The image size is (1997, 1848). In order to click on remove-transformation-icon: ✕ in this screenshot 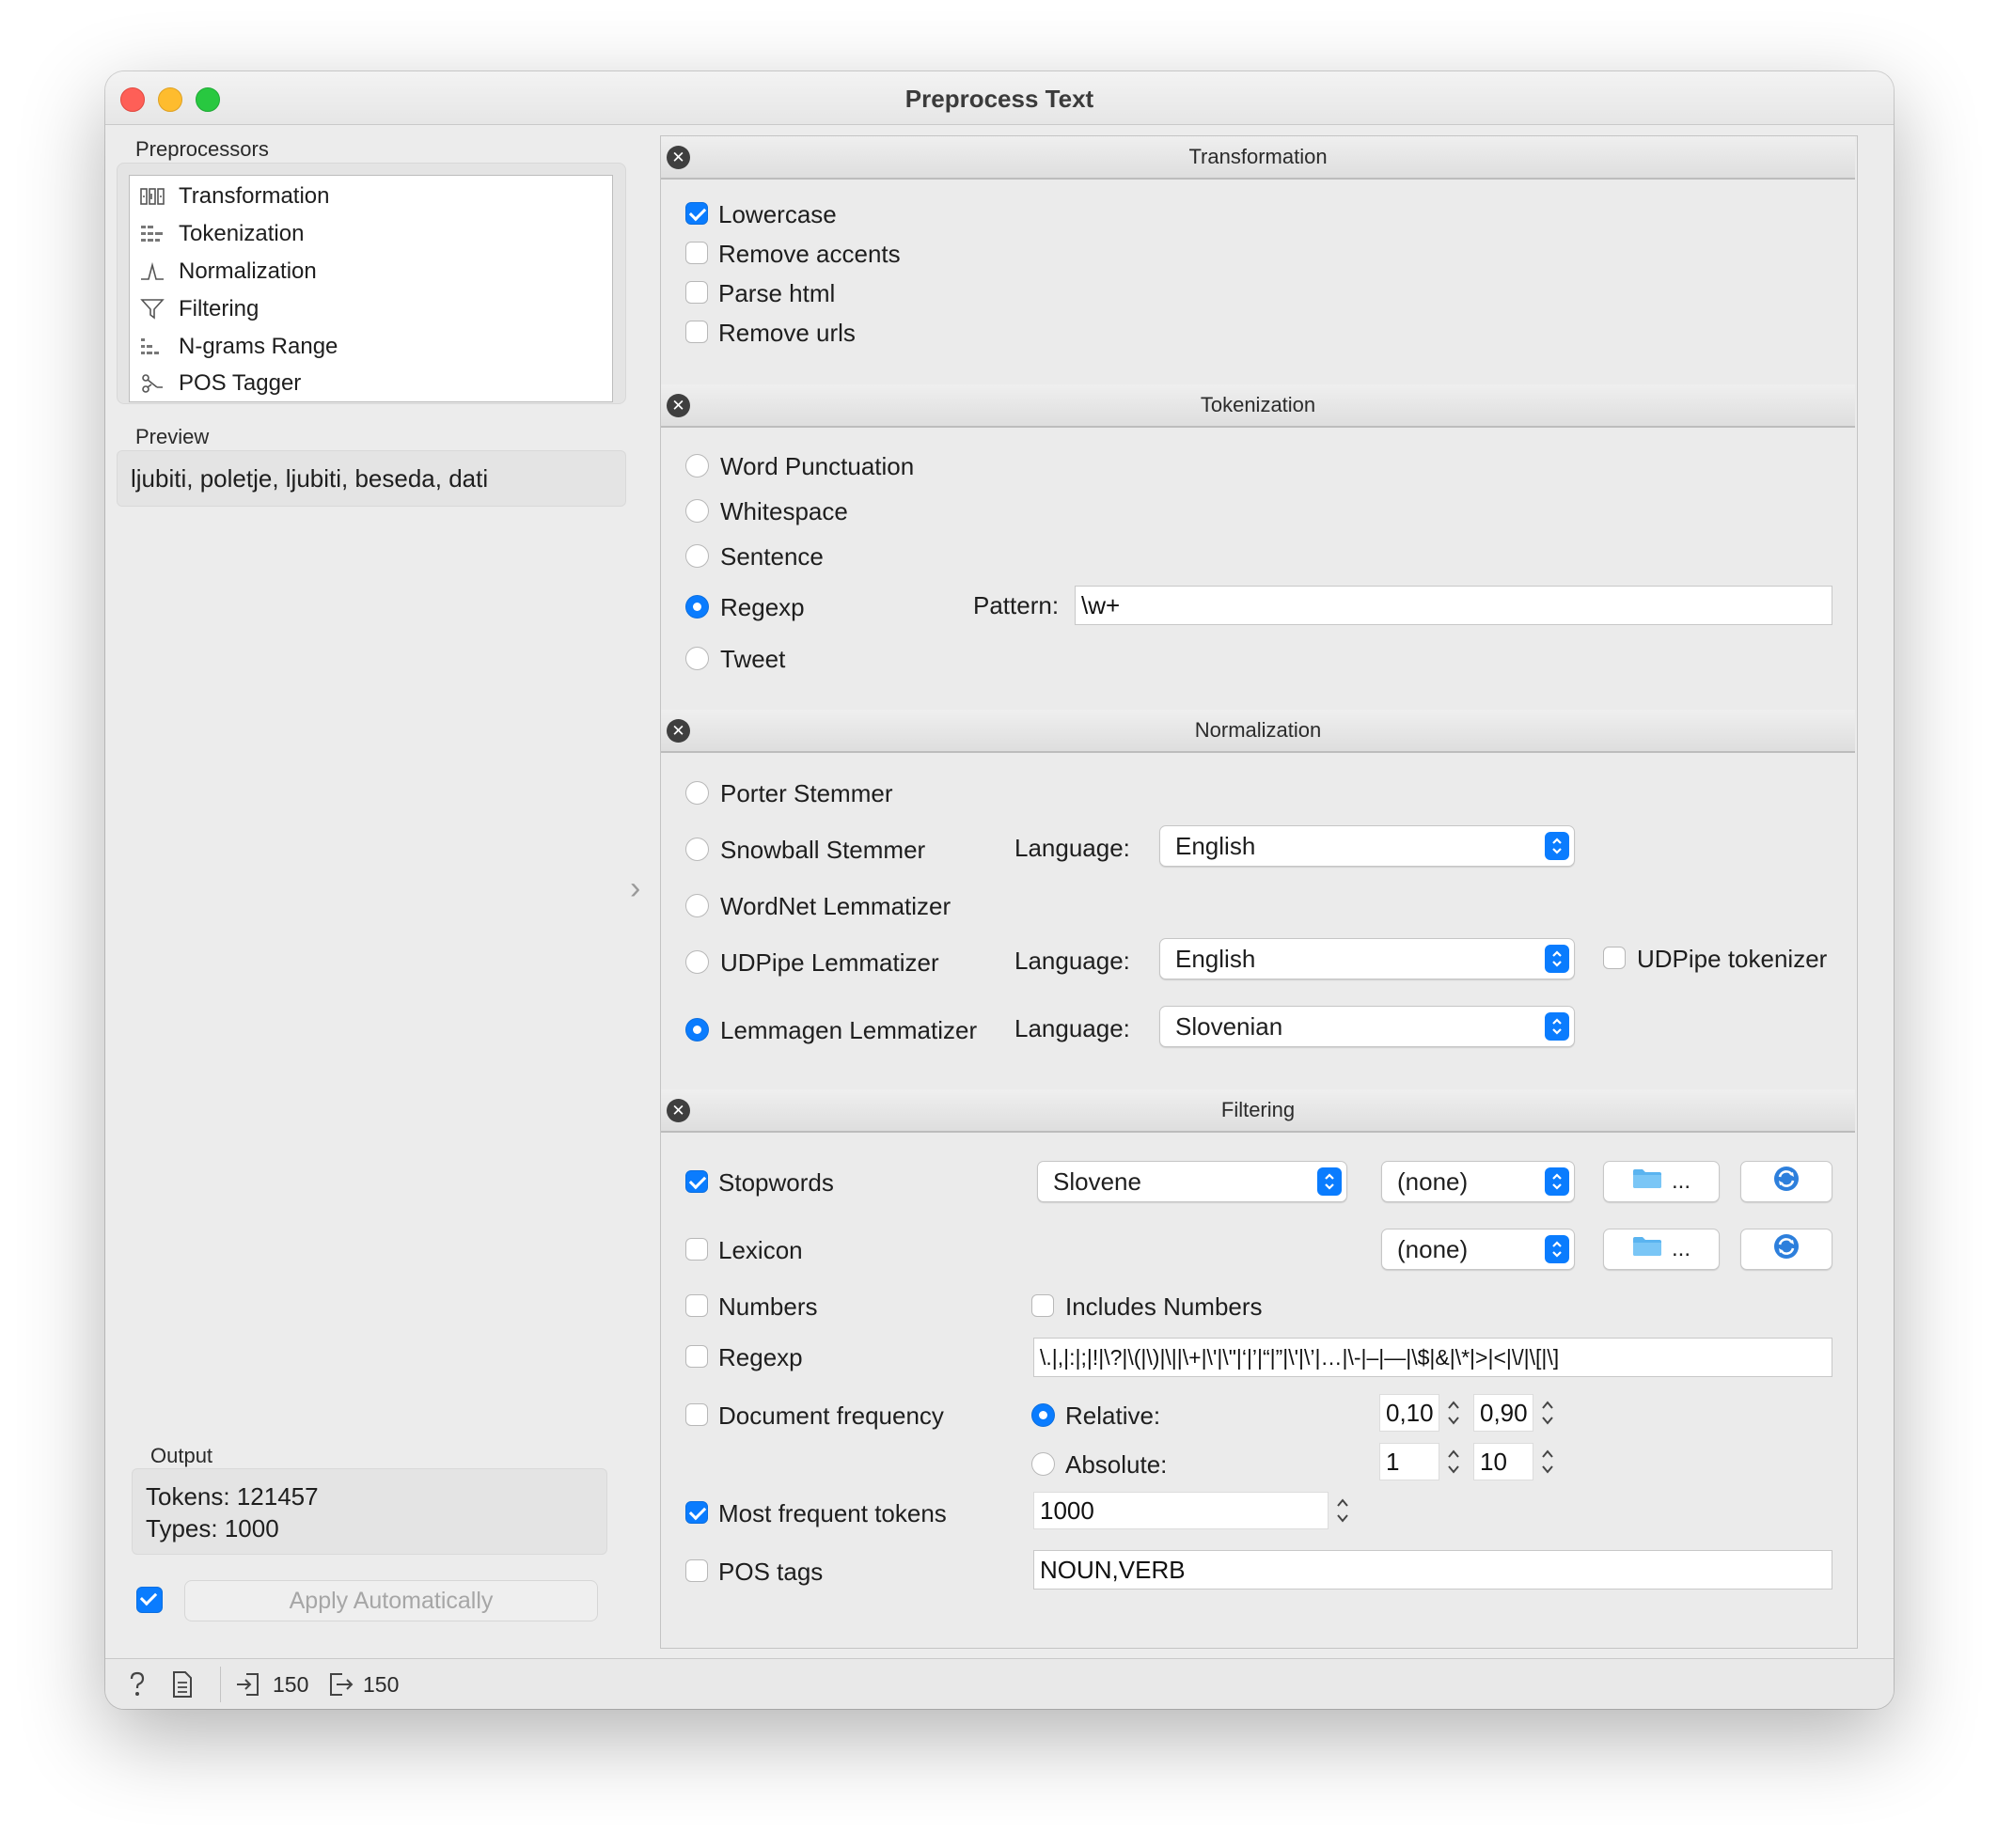, I will do `click(678, 157)`.